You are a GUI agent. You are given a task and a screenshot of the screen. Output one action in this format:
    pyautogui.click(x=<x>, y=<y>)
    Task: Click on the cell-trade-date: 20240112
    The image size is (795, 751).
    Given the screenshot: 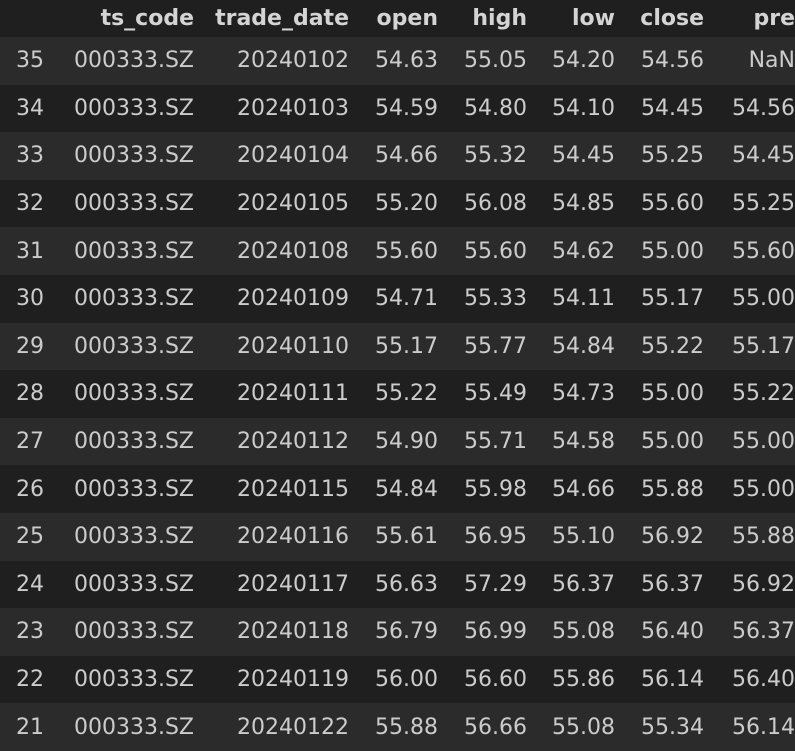 What is the action you would take?
    pyautogui.click(x=293, y=442)
    